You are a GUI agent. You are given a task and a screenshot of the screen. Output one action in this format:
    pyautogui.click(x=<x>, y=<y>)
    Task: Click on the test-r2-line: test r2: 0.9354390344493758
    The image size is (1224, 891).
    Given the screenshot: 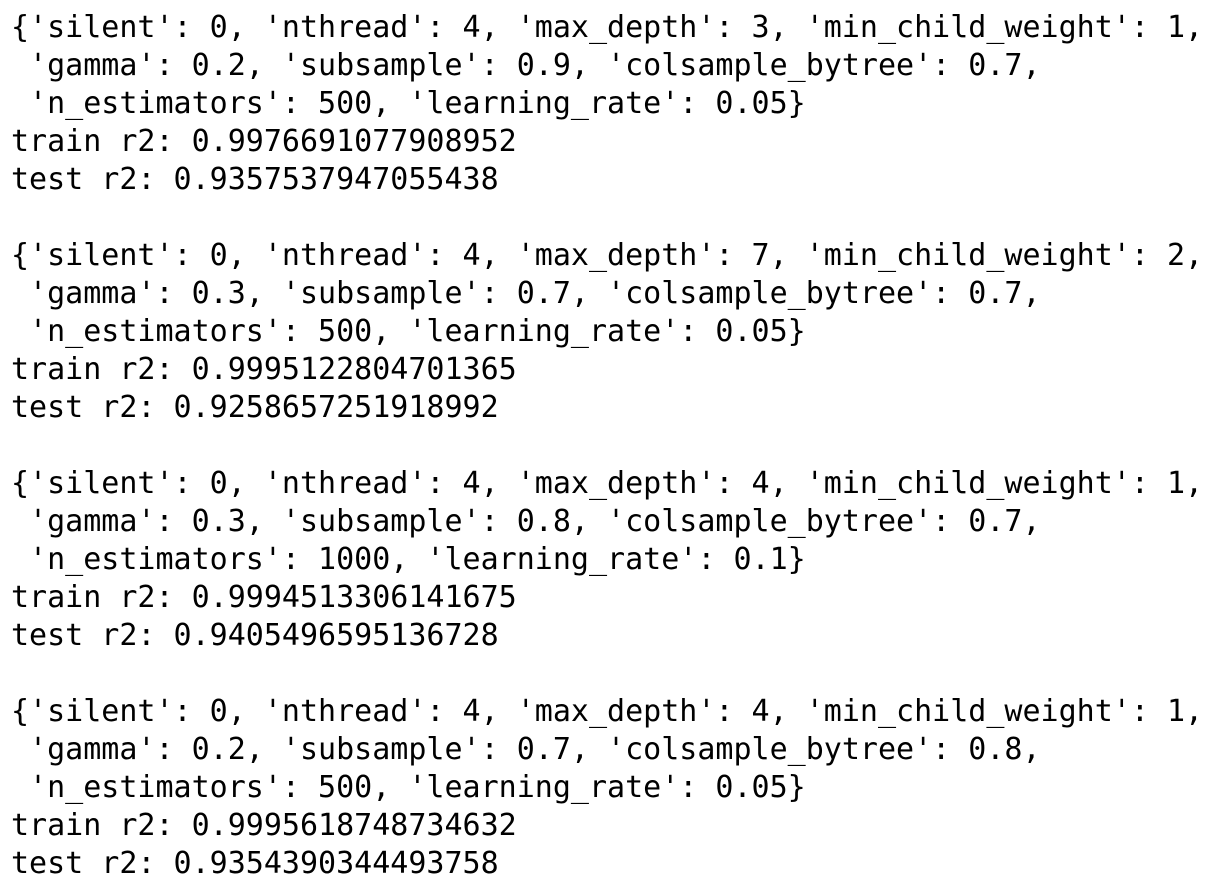 What is the action you would take?
    pyautogui.click(x=255, y=863)
    